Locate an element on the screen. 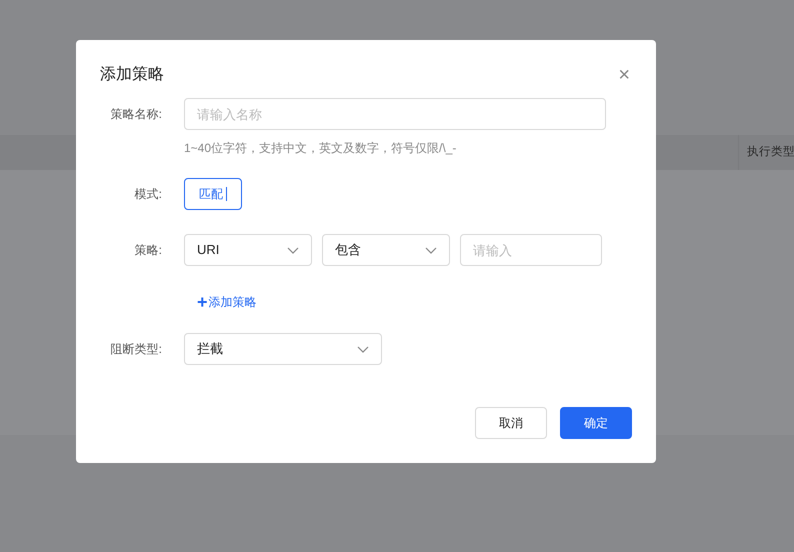 Image resolution: width=794 pixels, height=552 pixels. confirm-button: 确定 is located at coordinates (596, 423).